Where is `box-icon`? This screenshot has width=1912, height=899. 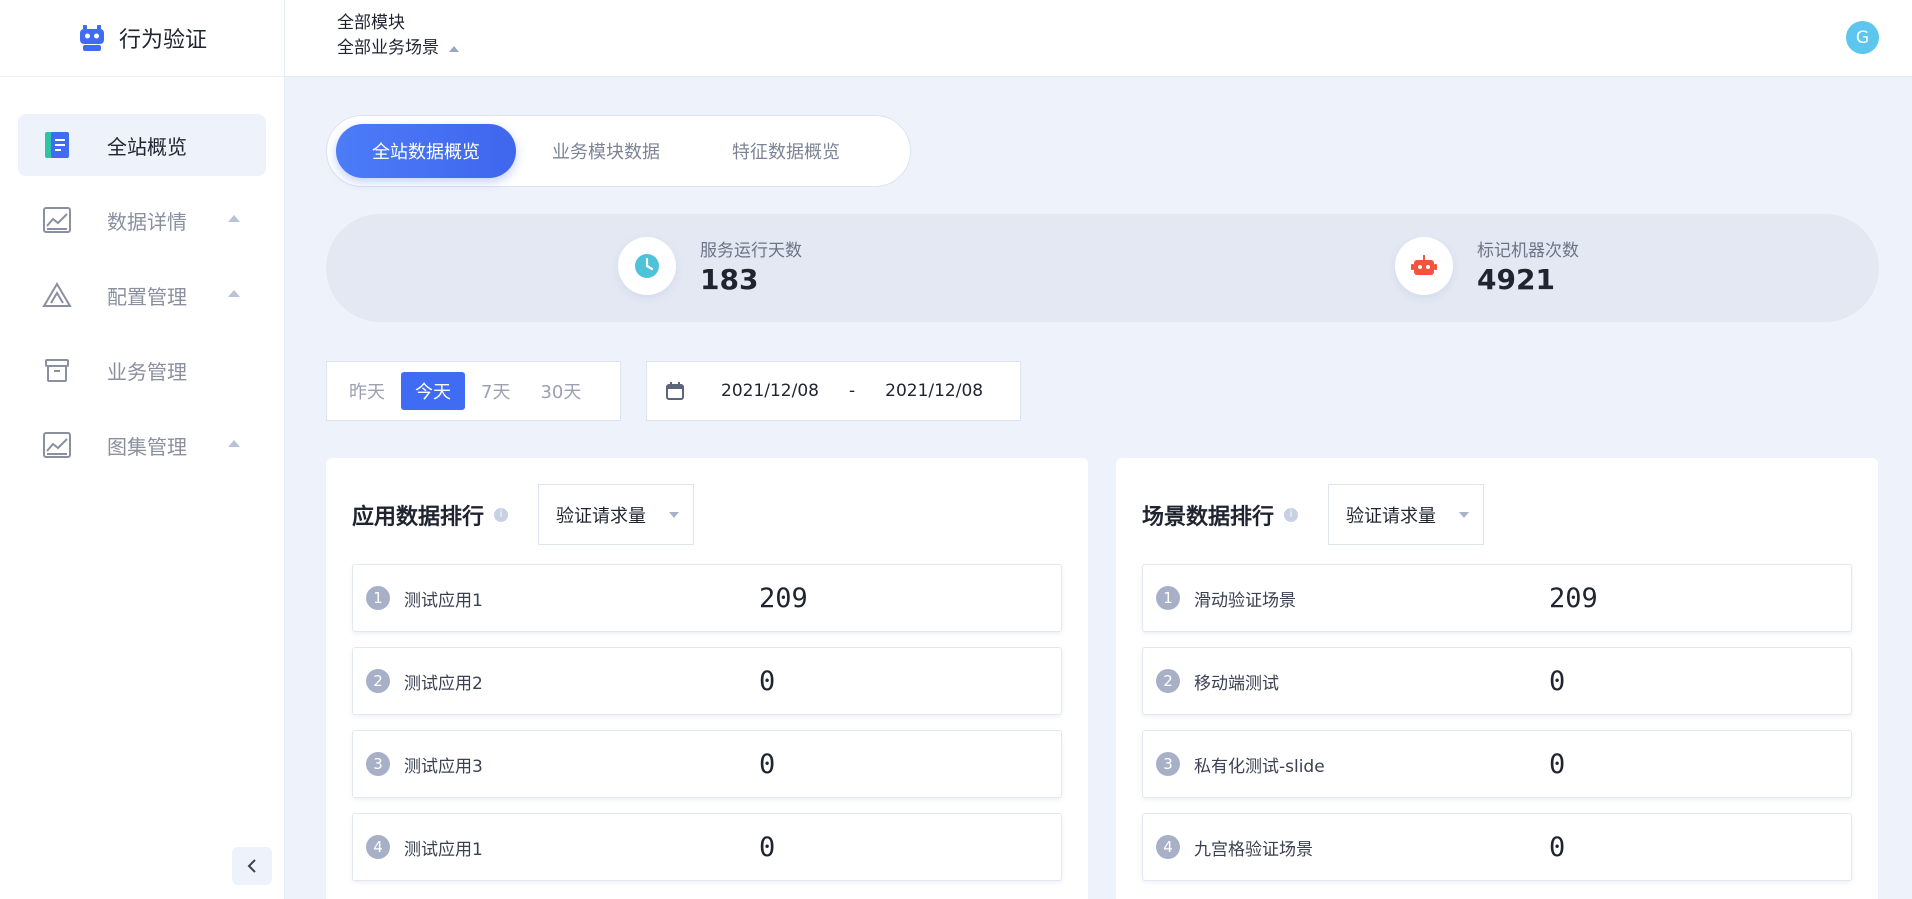 box-icon is located at coordinates (57, 370).